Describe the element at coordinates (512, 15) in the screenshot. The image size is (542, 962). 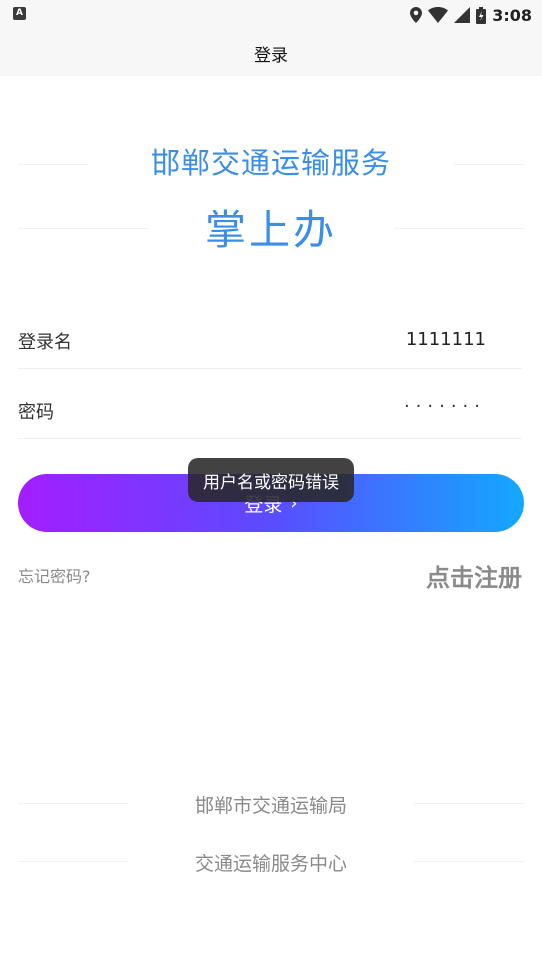
I see `status-time: 3:08` at that location.